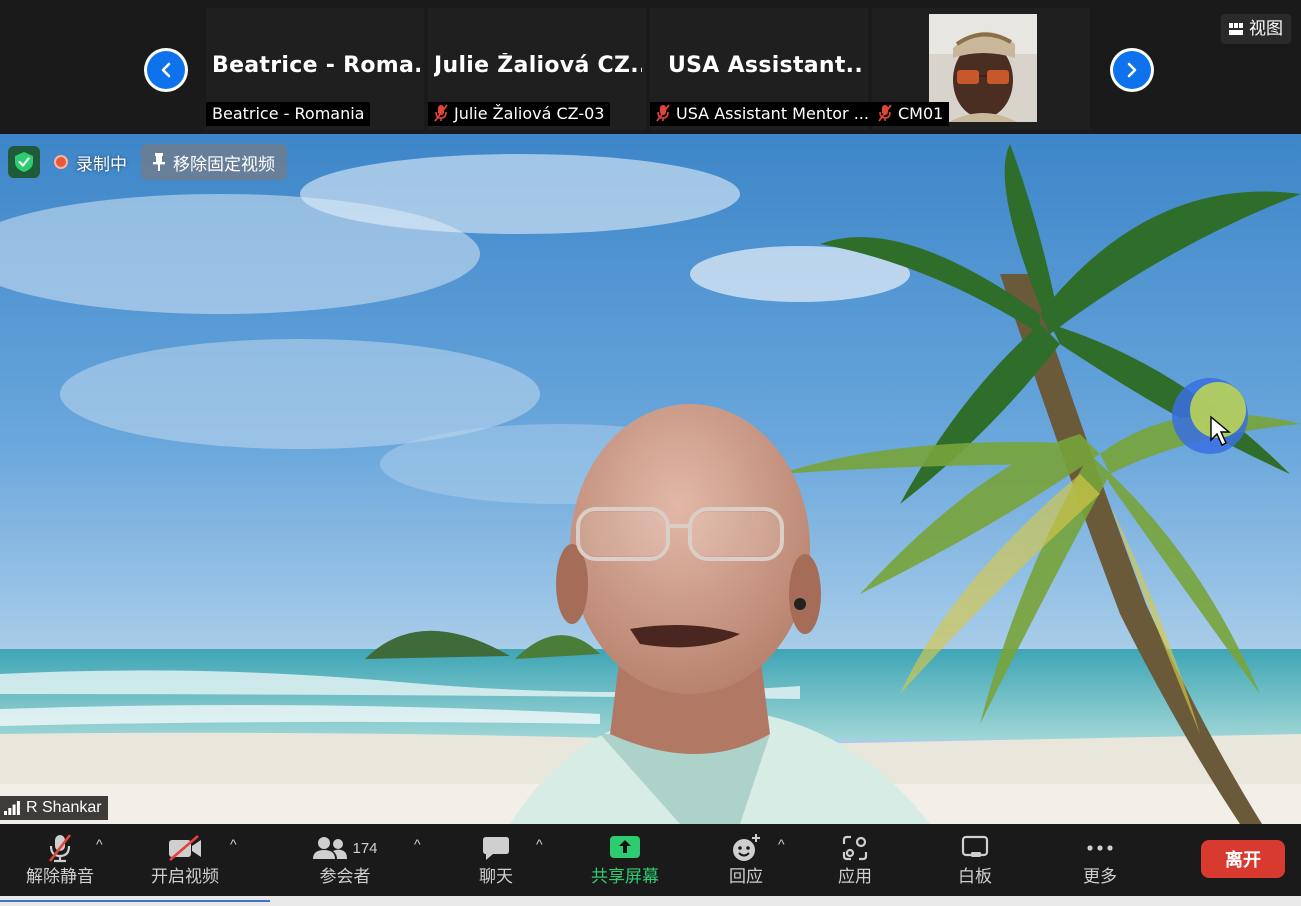  What do you see at coordinates (539, 844) in the screenshot?
I see `chat-options-chevron-icon: ^` at bounding box center [539, 844].